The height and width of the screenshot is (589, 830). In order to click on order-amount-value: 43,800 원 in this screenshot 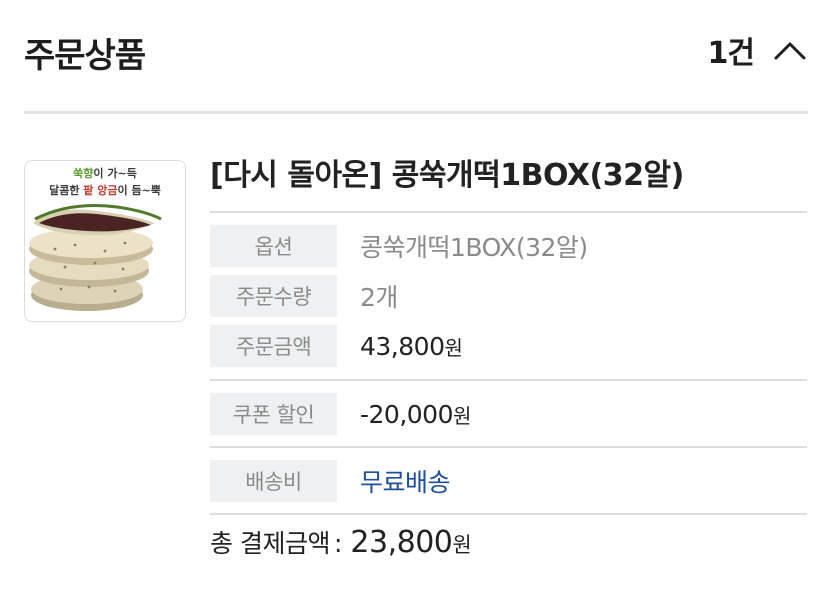, I will do `click(411, 346)`.